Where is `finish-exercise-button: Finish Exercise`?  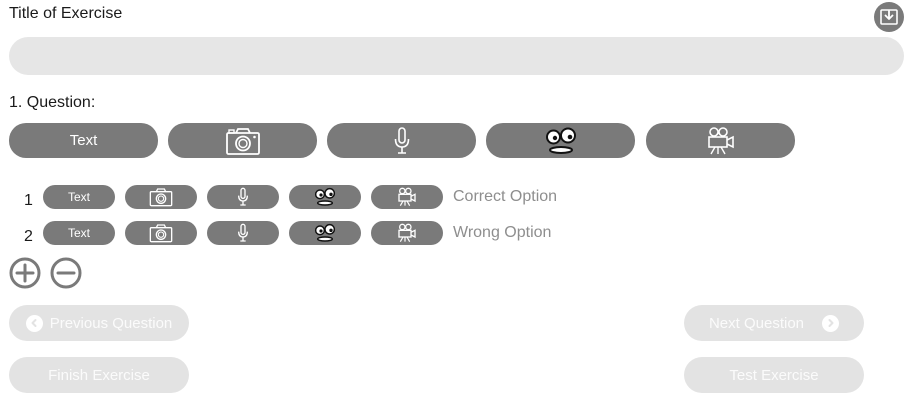 finish-exercise-button: Finish Exercise is located at coordinates (99, 375).